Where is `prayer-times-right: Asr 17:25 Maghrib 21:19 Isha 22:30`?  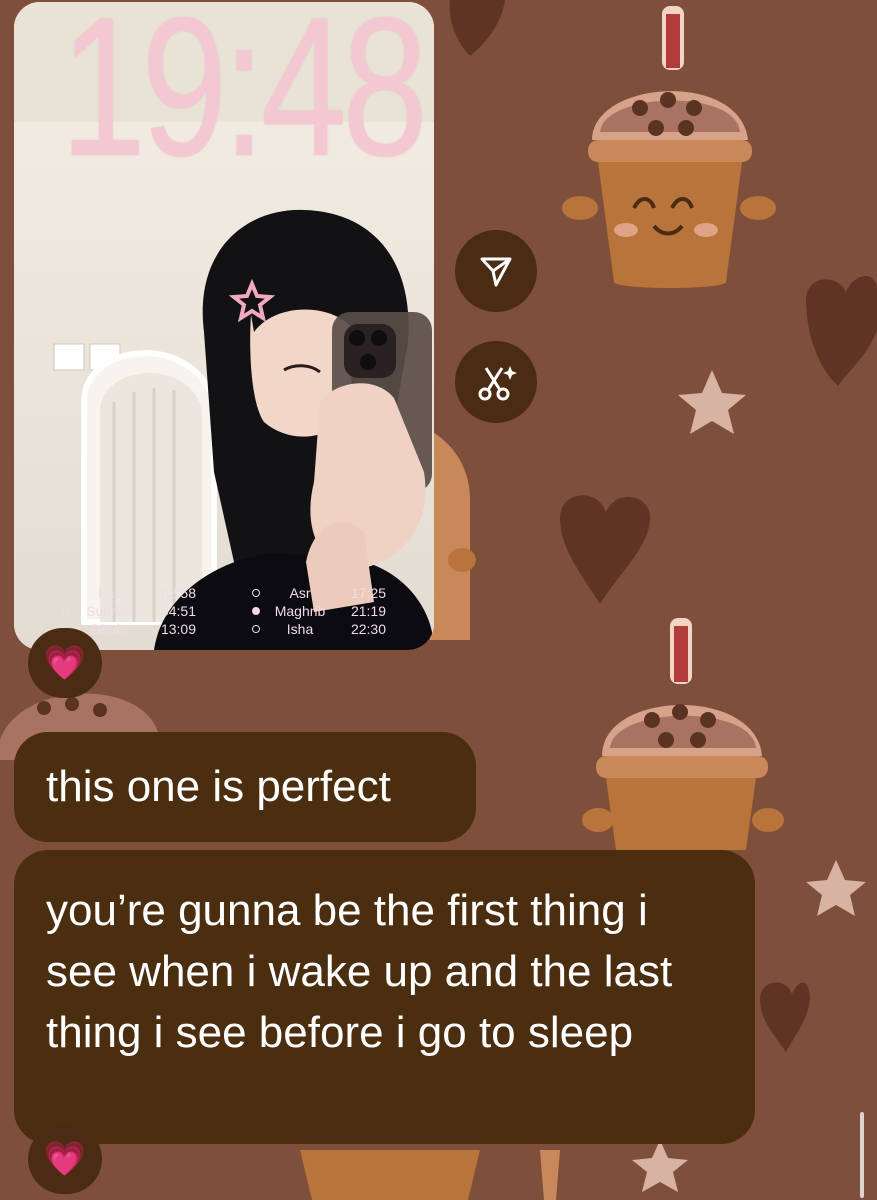
prayer-times-right: Asr 17:25 Maghrib 21:19 Isha 22:30 is located at coordinates (319, 611).